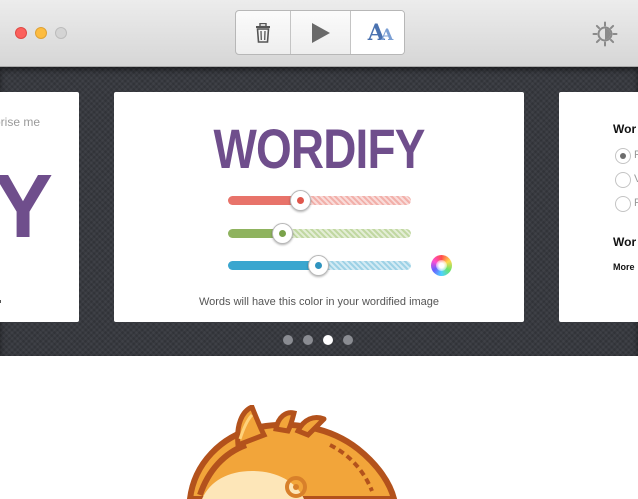  I want to click on font-style-icon: AA, so click(380, 32).